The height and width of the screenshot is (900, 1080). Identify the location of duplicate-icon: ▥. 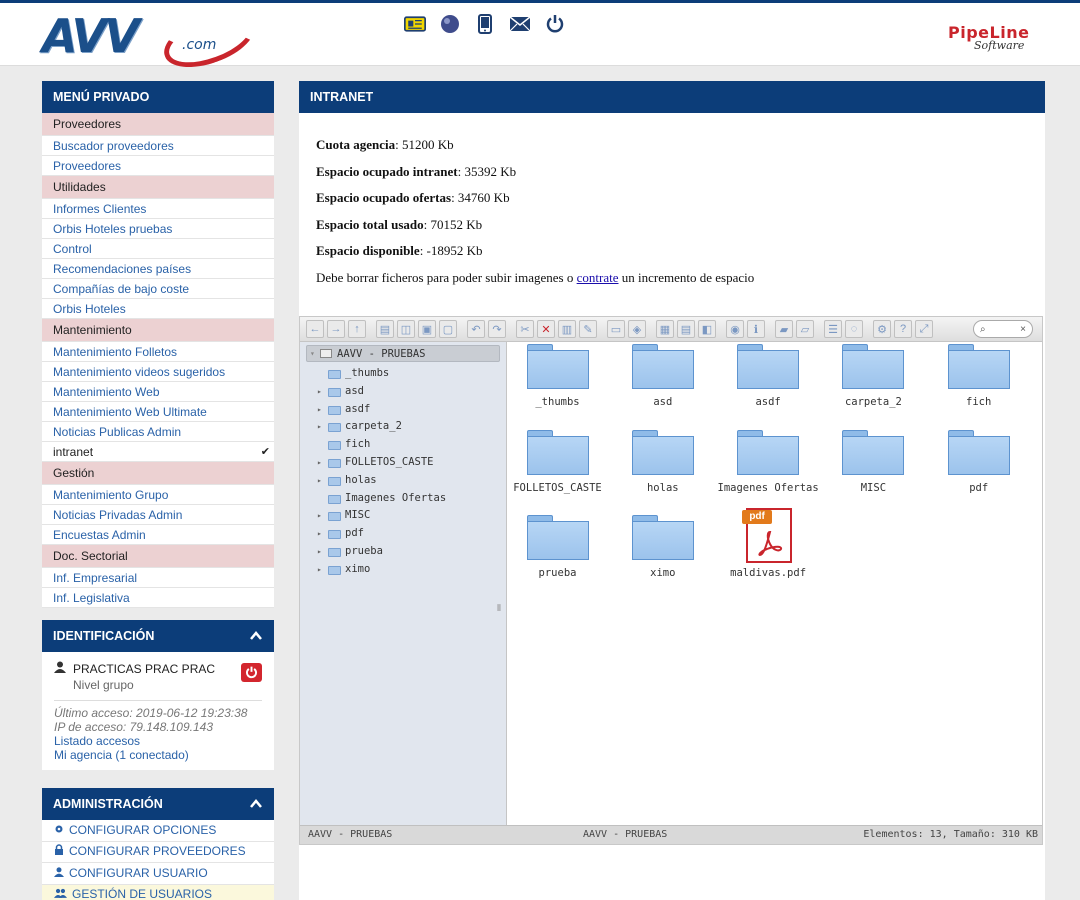
(567, 329).